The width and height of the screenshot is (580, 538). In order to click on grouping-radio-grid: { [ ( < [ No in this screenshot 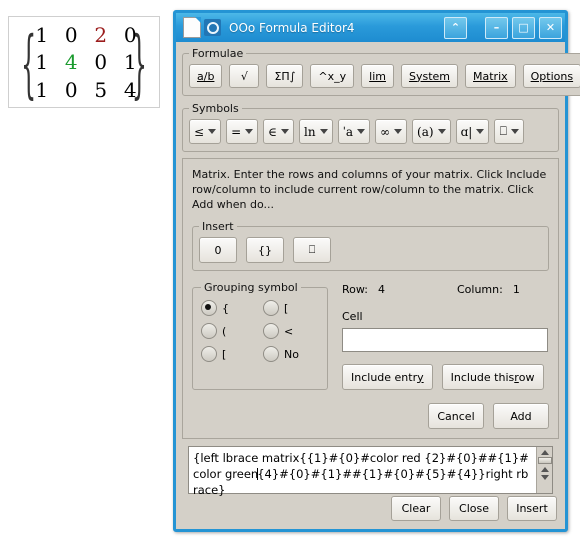, I will do `click(260, 331)`.